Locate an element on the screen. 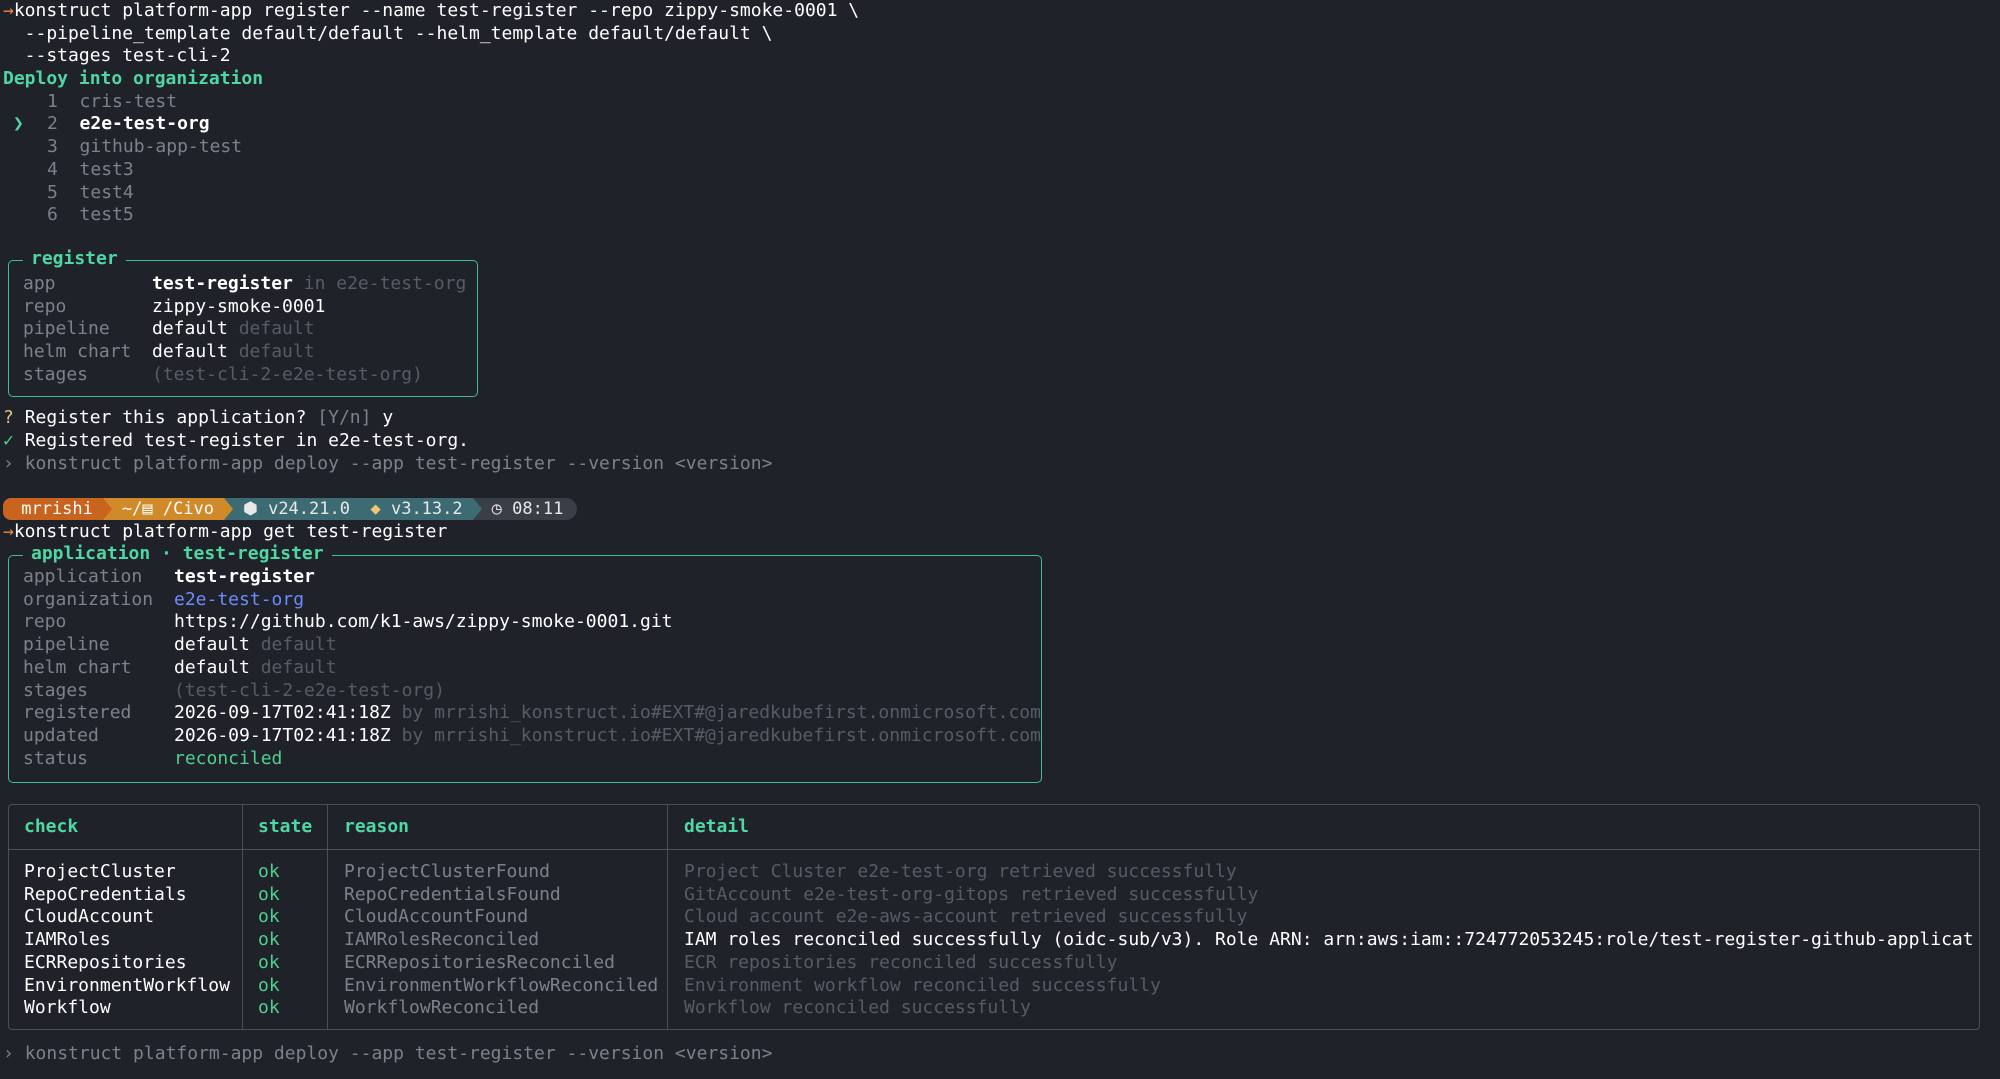 The height and width of the screenshot is (1079, 2000). table-cell-reason: CloudAccountFound is located at coordinates (436, 917).